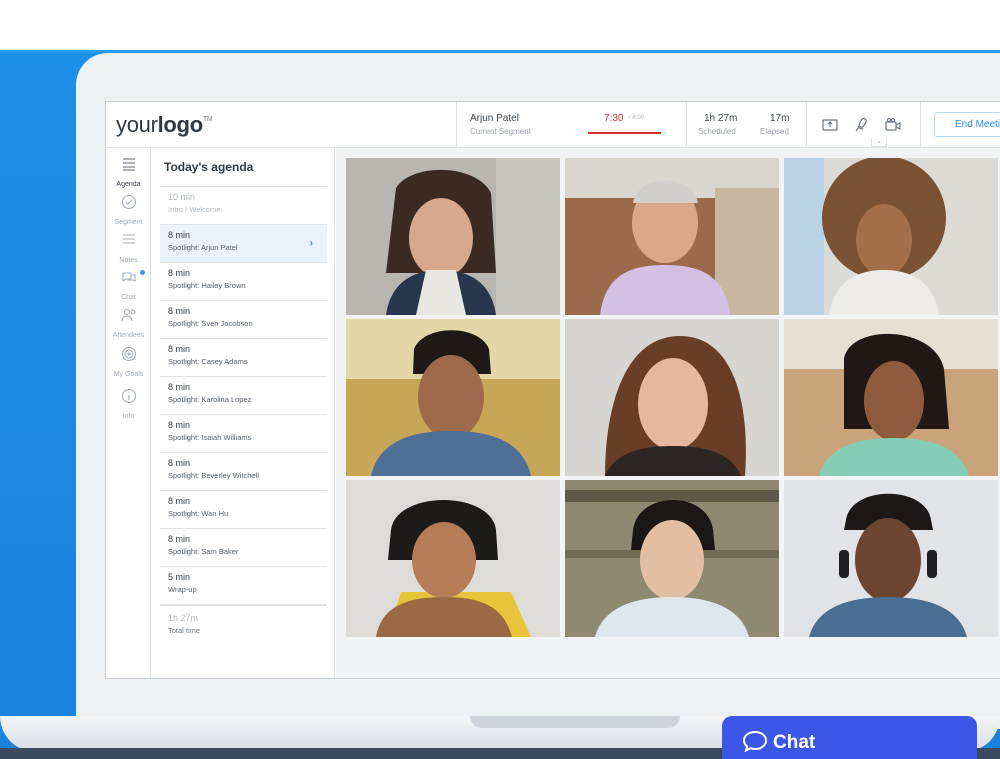 This screenshot has height=759, width=1000. I want to click on agenda-item-duration: 5 min, so click(179, 577).